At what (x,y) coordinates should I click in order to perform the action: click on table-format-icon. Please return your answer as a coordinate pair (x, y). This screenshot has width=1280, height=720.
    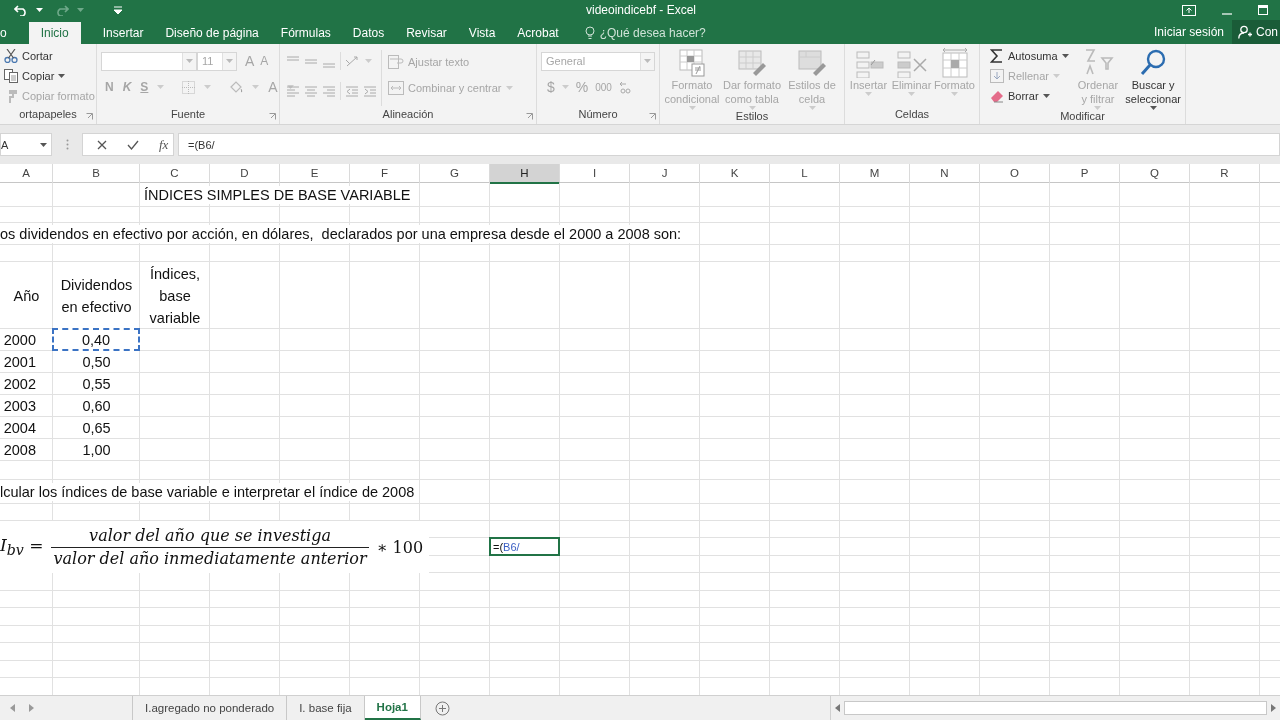
    Looking at the image, I should click on (752, 63).